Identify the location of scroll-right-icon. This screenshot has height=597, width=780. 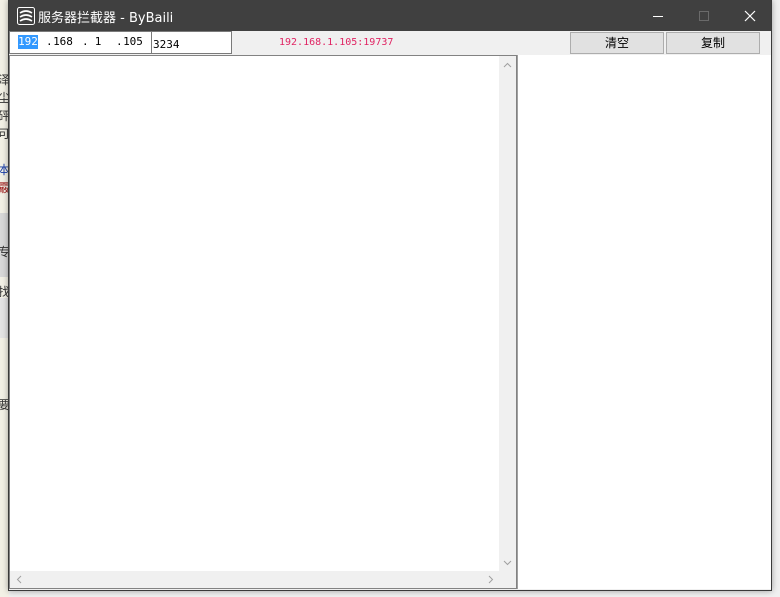
(491, 579).